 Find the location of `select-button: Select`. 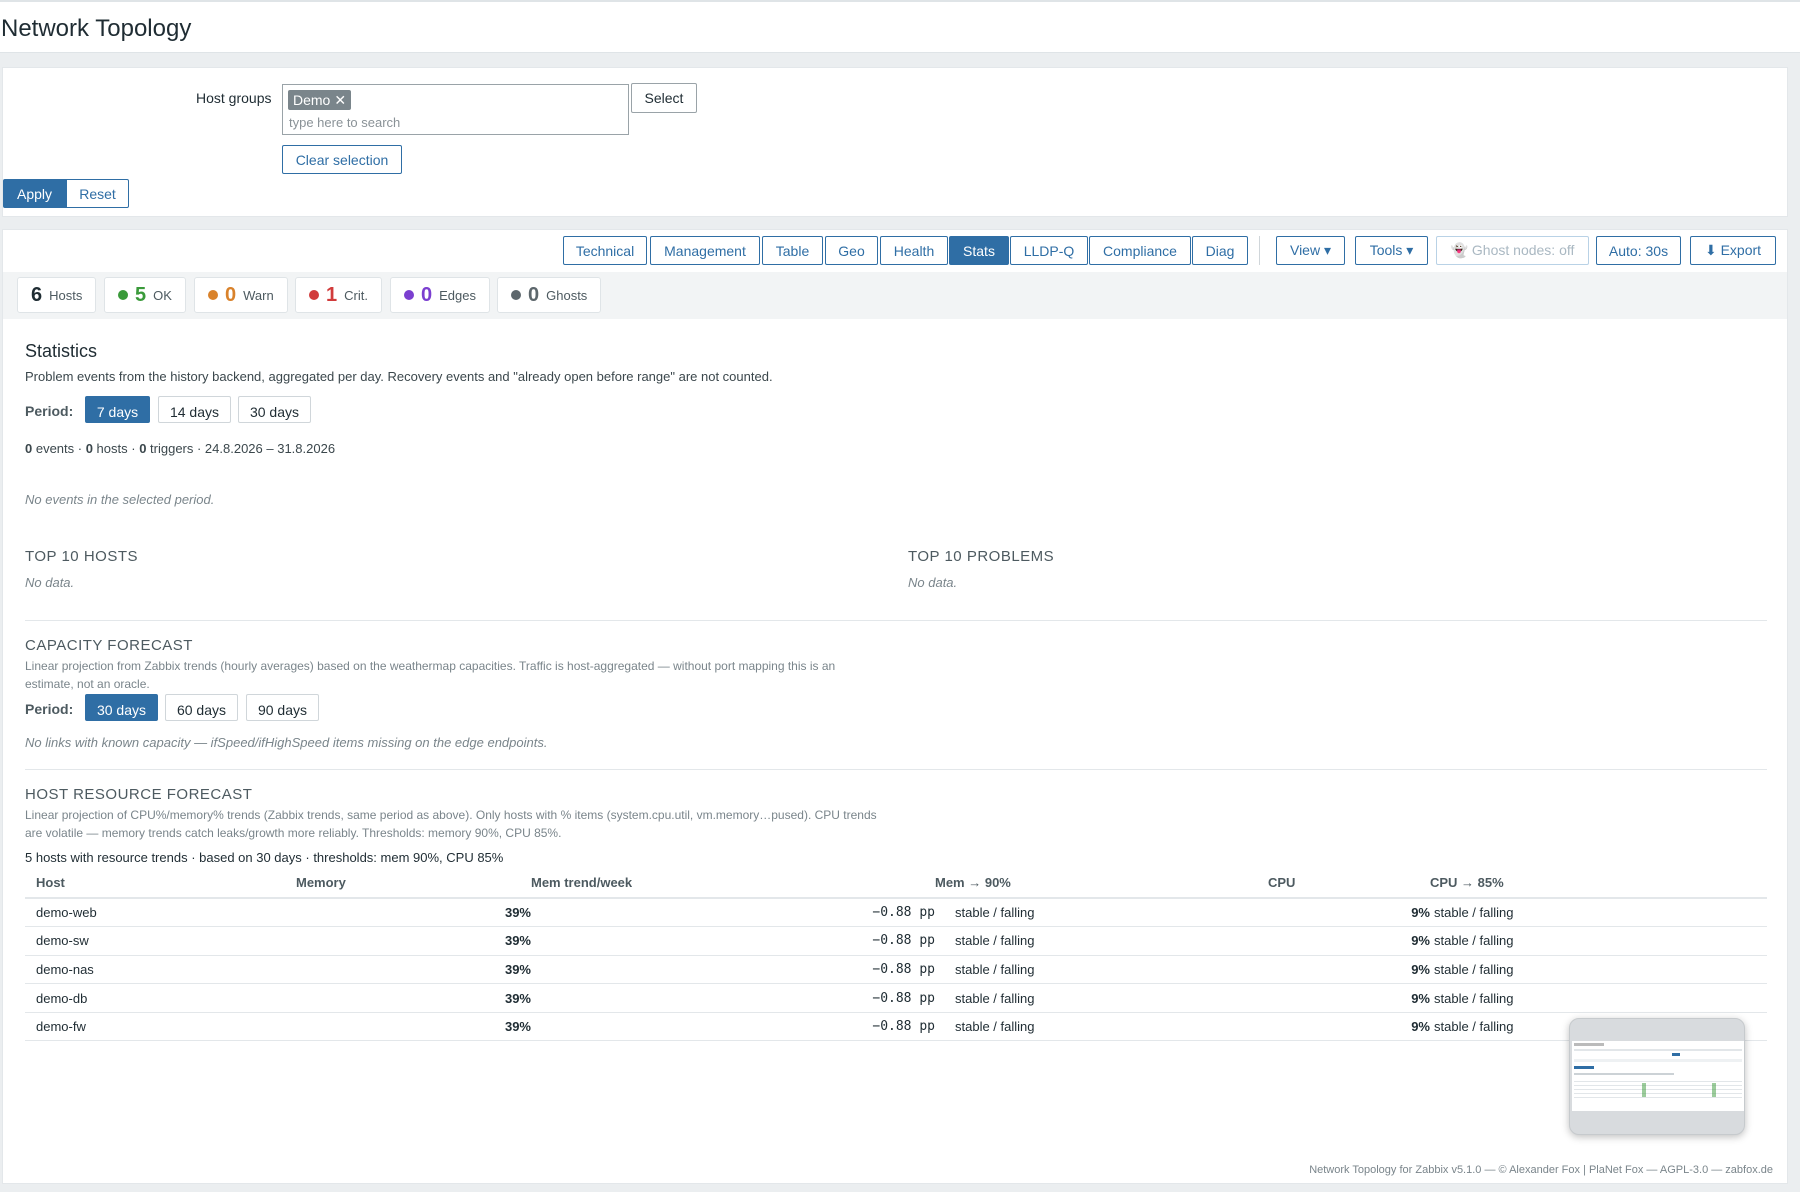

select-button: Select is located at coordinates (664, 98).